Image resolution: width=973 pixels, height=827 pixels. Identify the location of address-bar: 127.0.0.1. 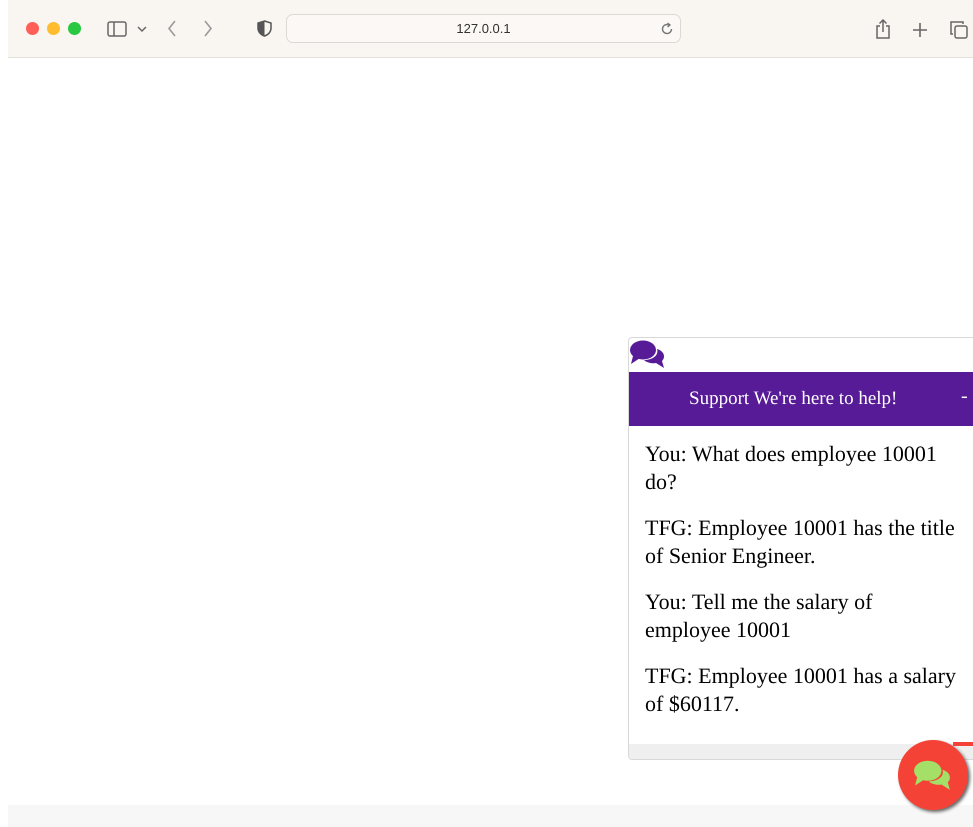
(483, 28).